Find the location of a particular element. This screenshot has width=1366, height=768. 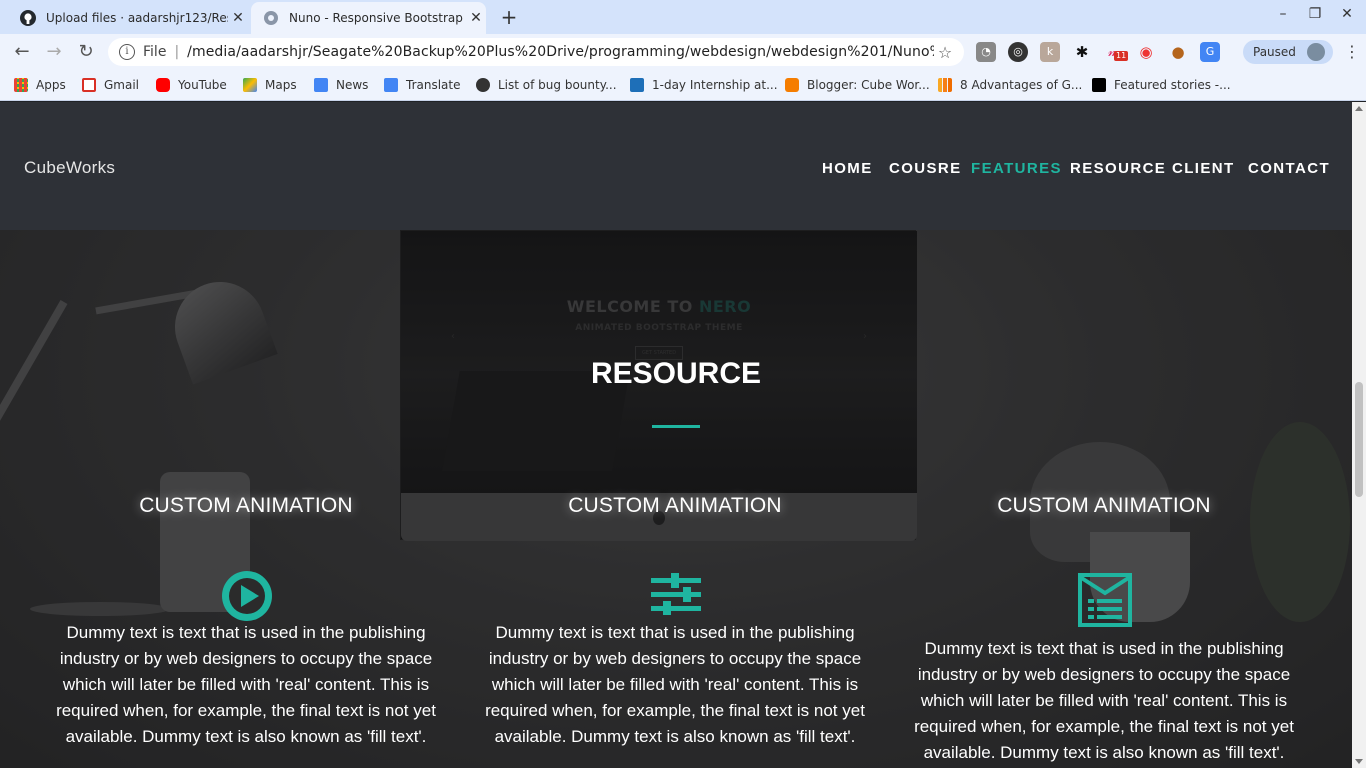

scroll-down-icon is located at coordinates (1359, 761).